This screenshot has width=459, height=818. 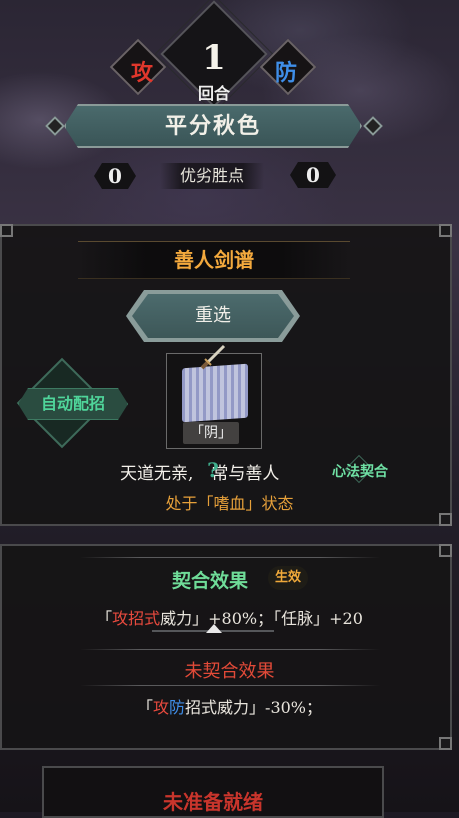 I want to click on xinfa-badge: 心法契合, so click(x=360, y=472).